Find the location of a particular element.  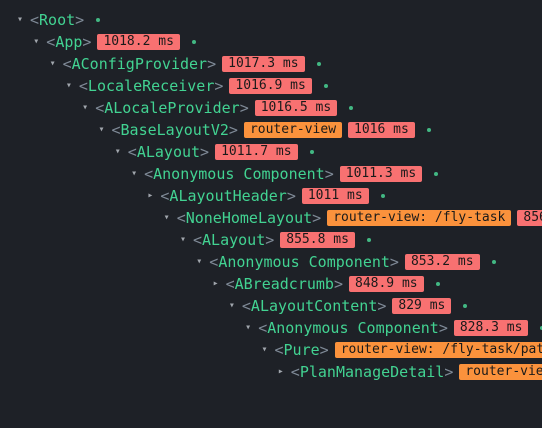

router-view-badge: router-view is located at coordinates (293, 130).